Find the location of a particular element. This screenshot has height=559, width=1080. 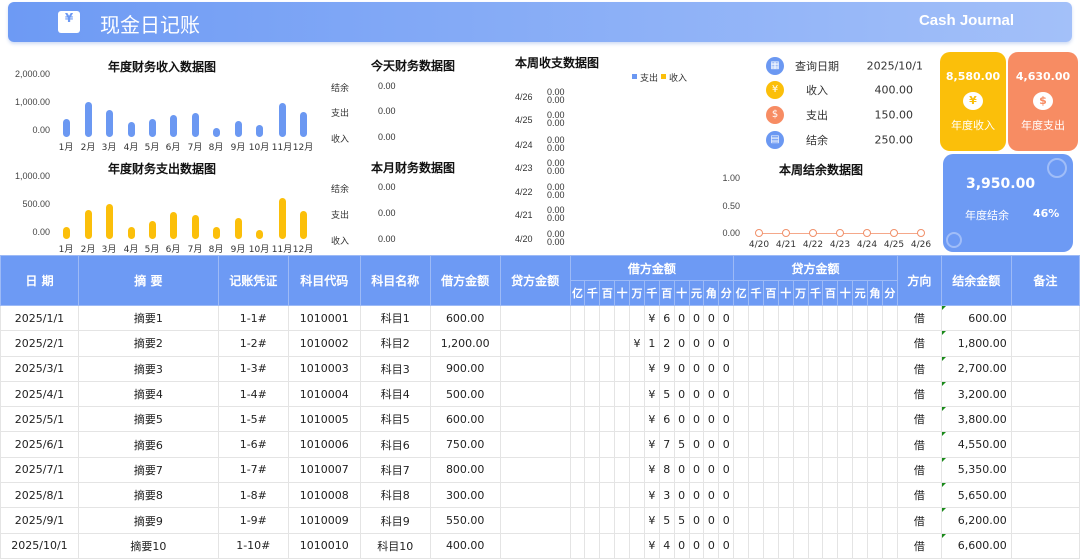

account-name-cell: 科目2 is located at coordinates (395, 343).